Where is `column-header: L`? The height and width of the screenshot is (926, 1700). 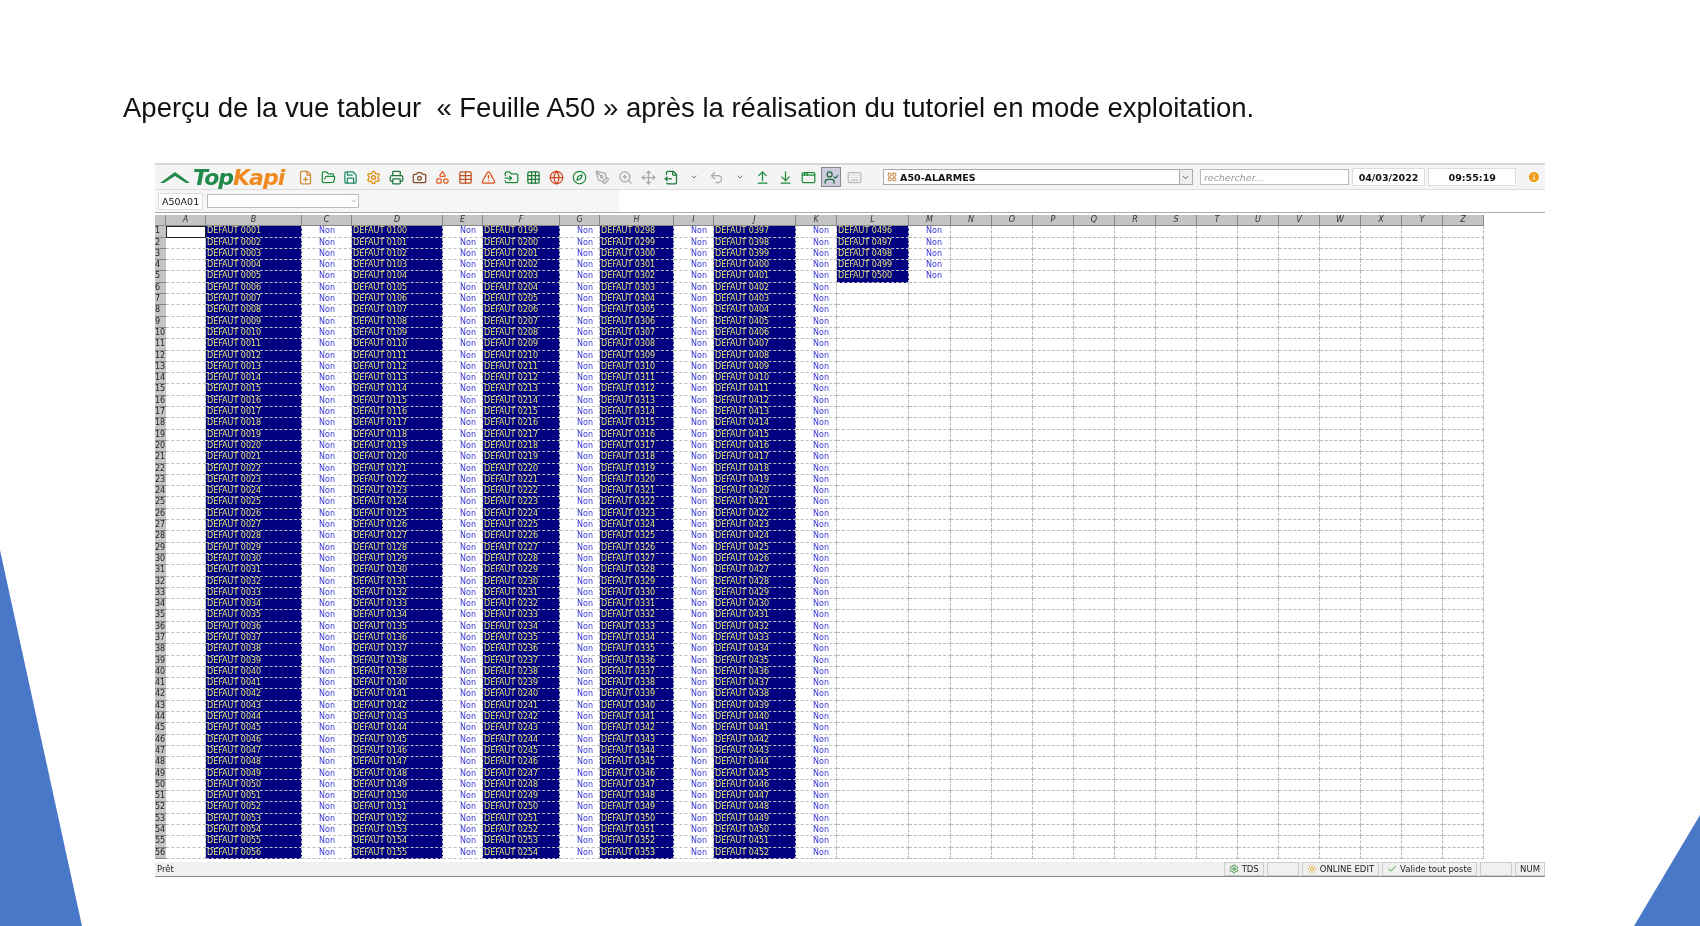 column-header: L is located at coordinates (873, 221).